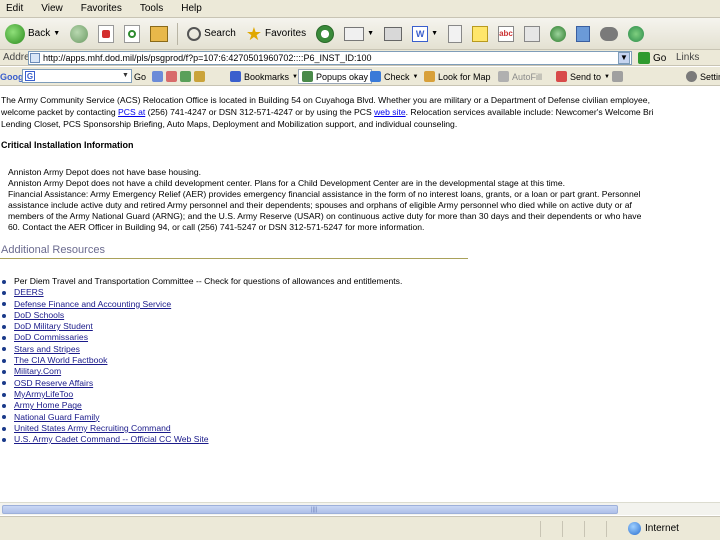 The width and height of the screenshot is (720, 540). Describe the element at coordinates (157, 76) in the screenshot. I see `news-icon` at that location.